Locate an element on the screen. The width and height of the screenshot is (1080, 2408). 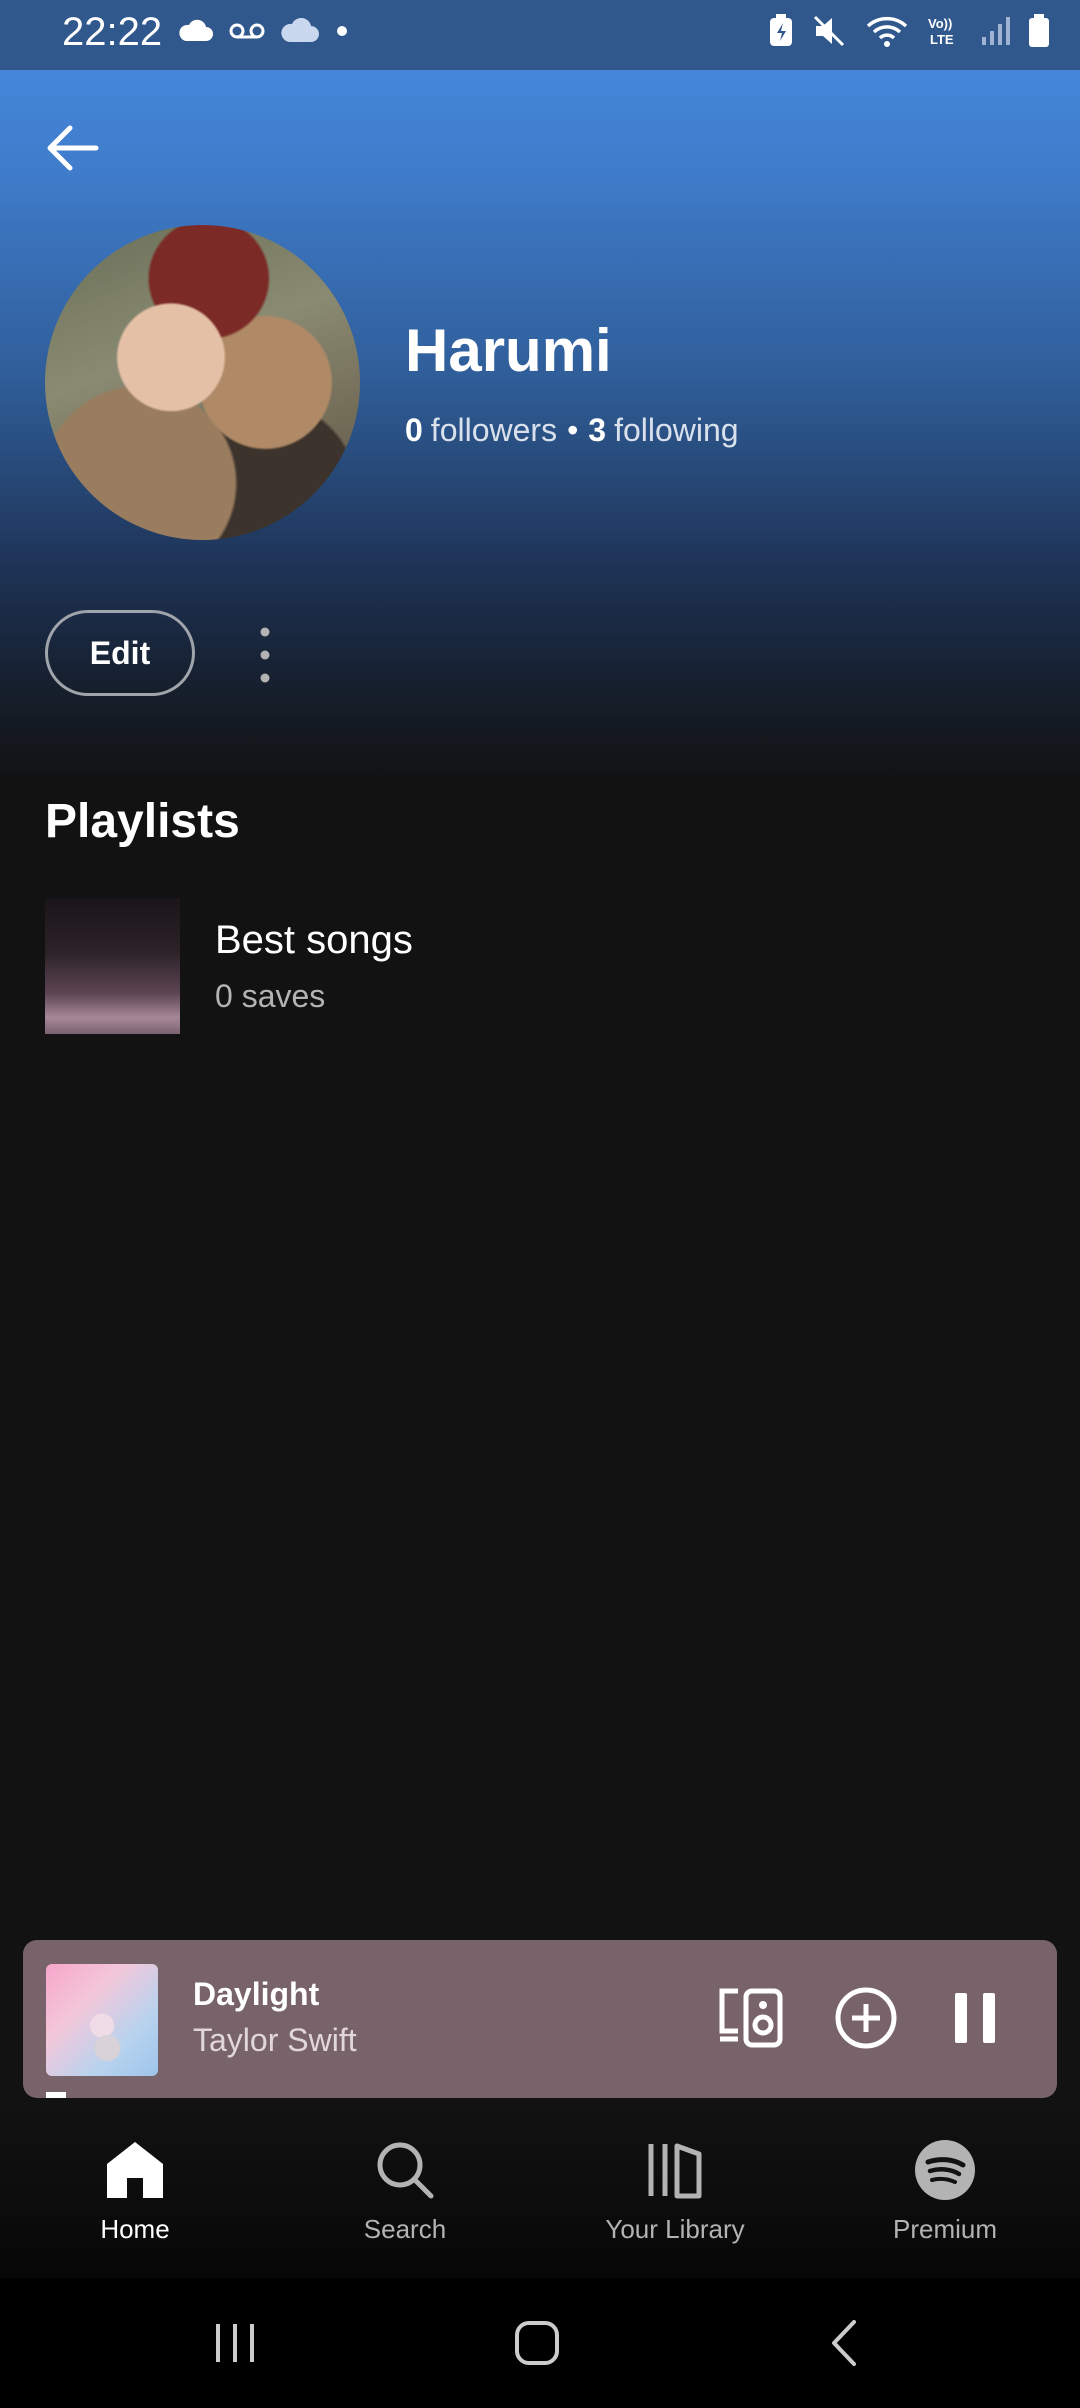
system-navigation-bar is located at coordinates (540, 2343).